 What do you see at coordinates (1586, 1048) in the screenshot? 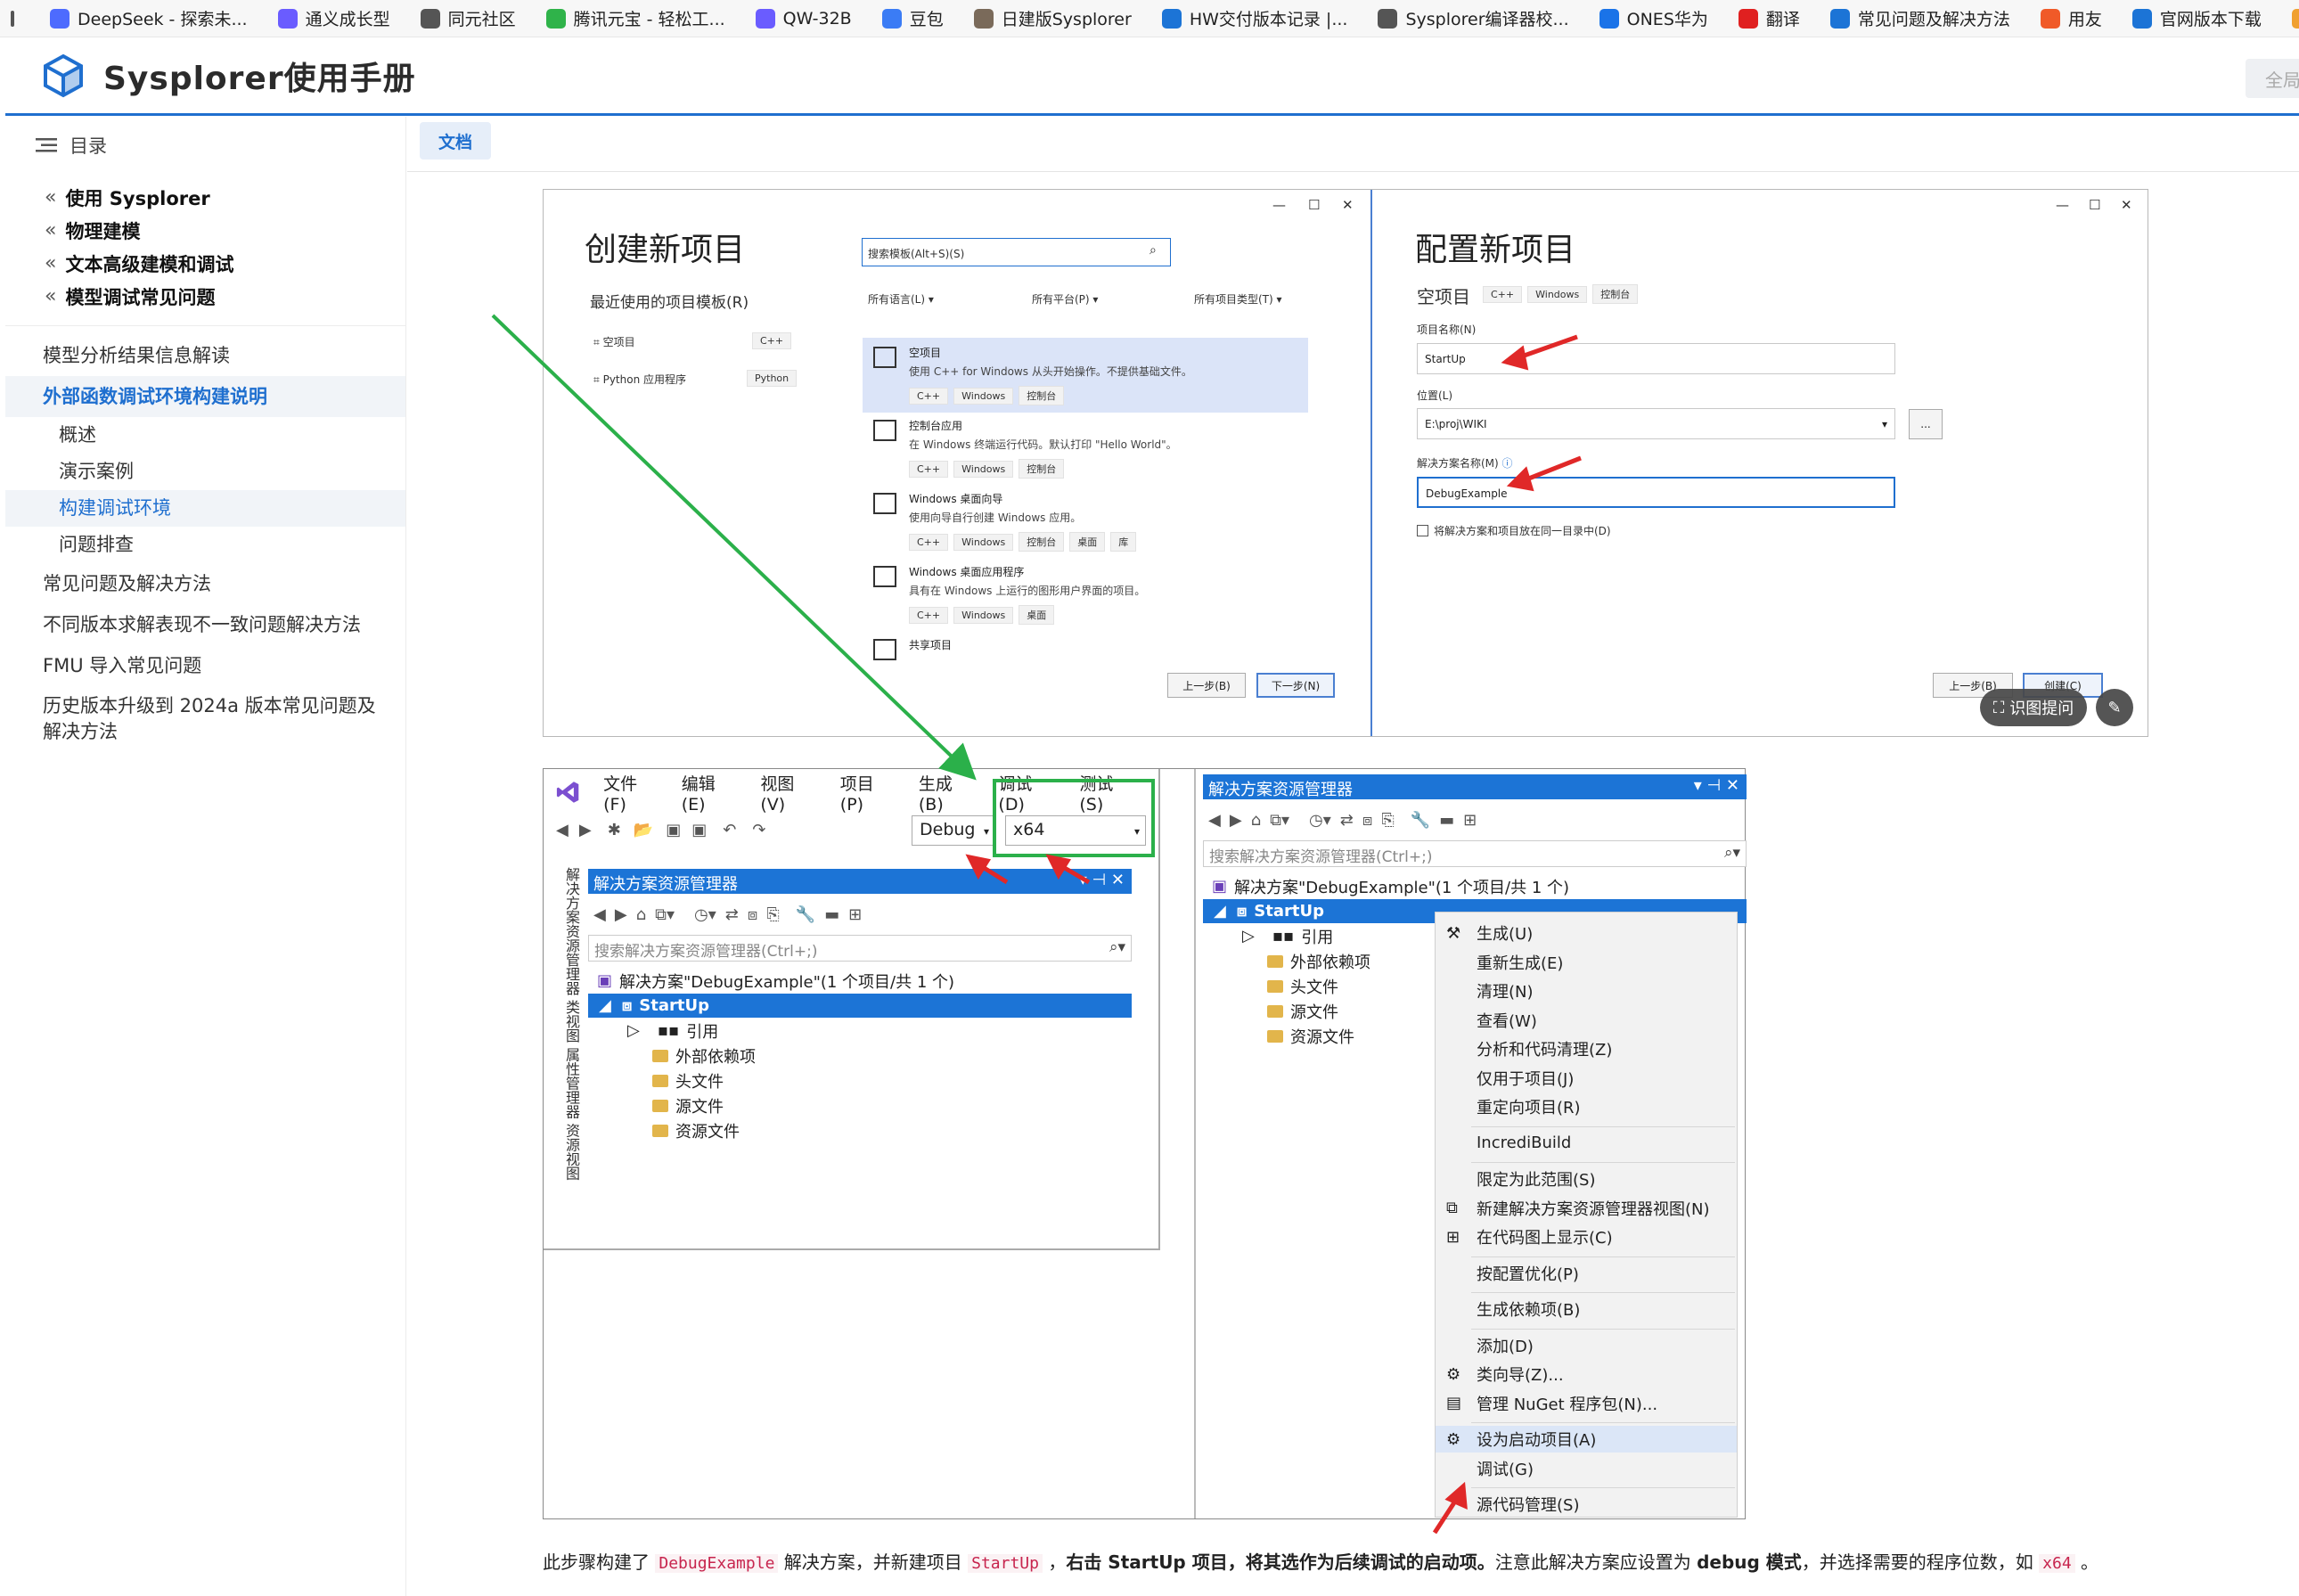
I see `context-menu-item: 分析和代码清理(Z)` at bounding box center [1586, 1048].